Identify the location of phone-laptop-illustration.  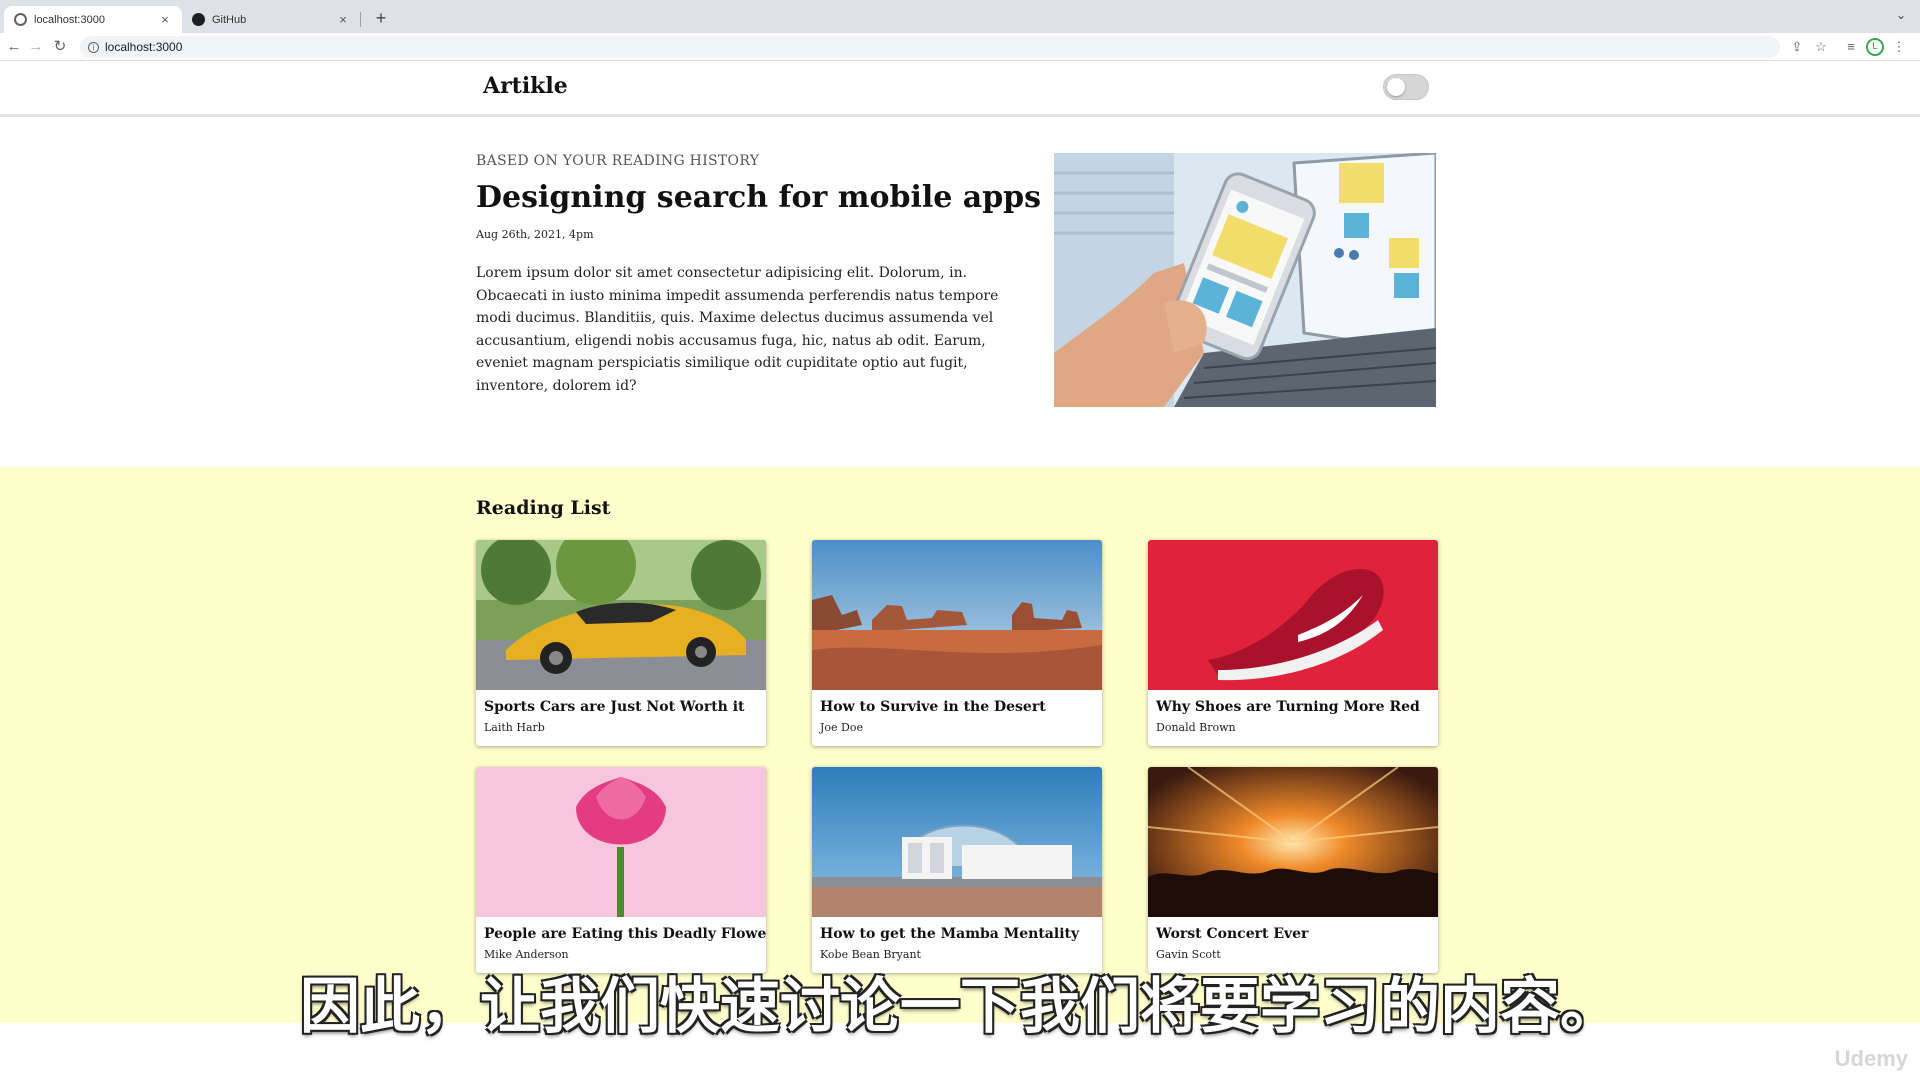
(1245, 280).